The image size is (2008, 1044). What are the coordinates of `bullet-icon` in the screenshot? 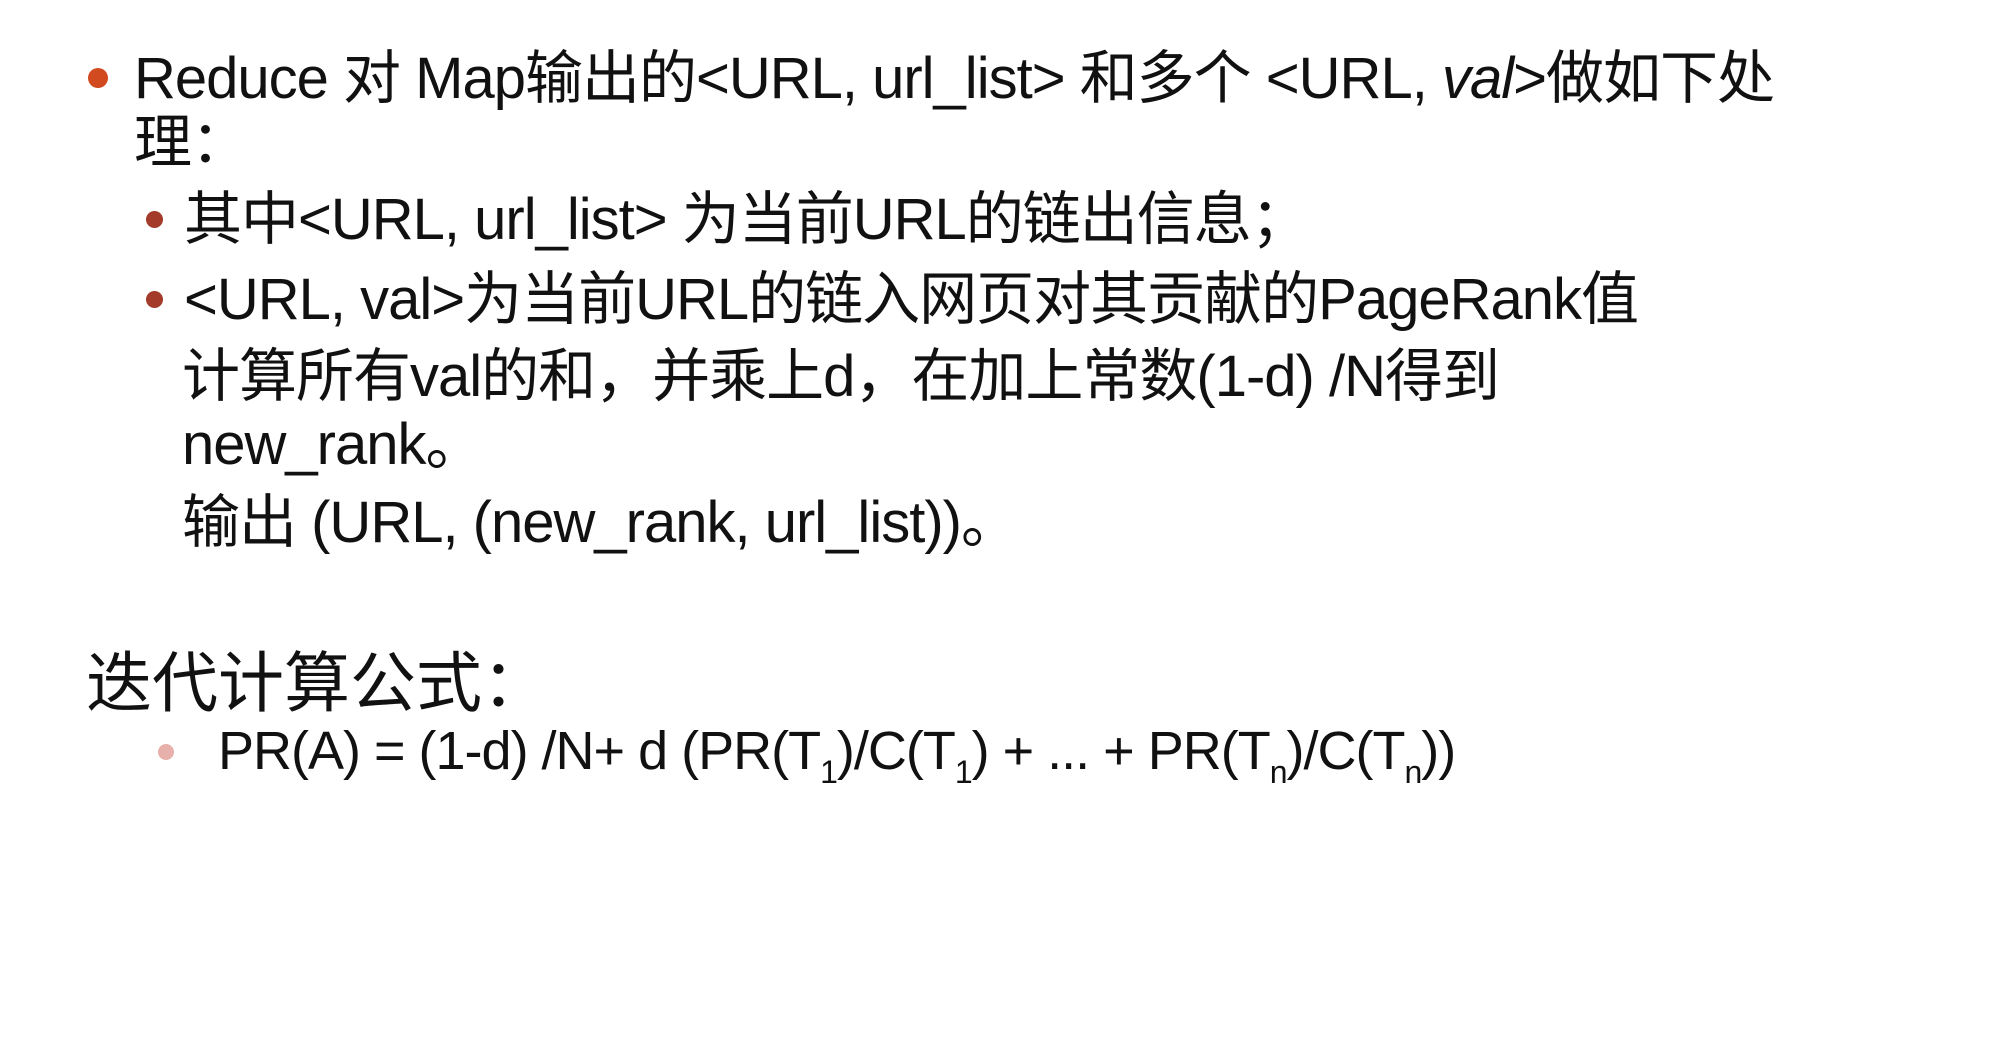 It's located at (98, 78).